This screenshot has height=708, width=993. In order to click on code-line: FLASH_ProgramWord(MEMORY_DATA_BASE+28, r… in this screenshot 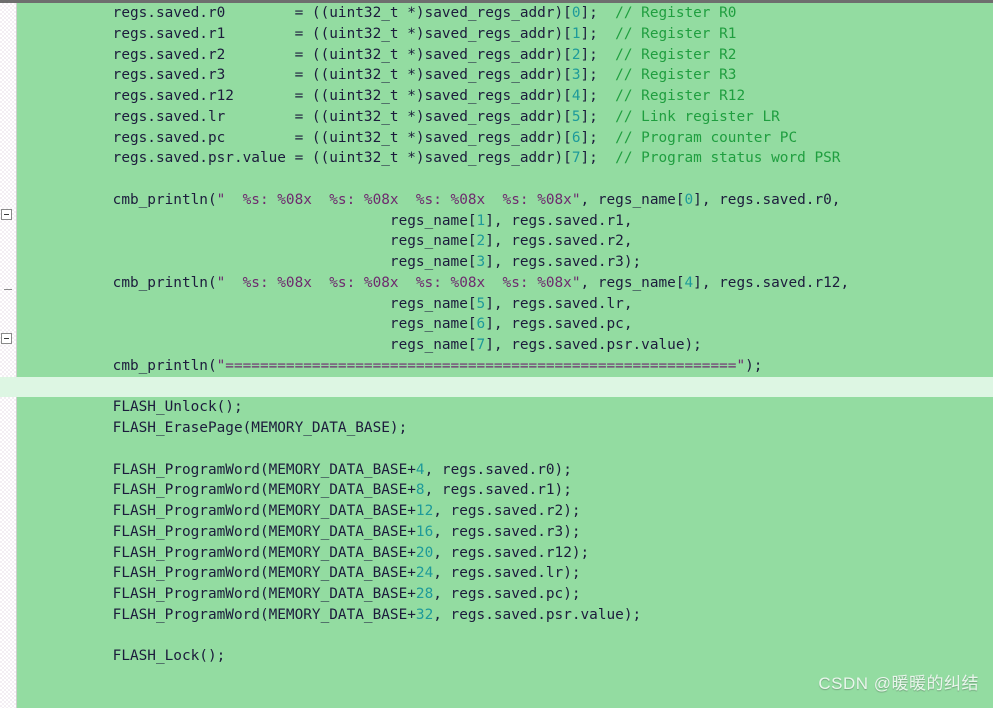, I will do `click(505, 594)`.